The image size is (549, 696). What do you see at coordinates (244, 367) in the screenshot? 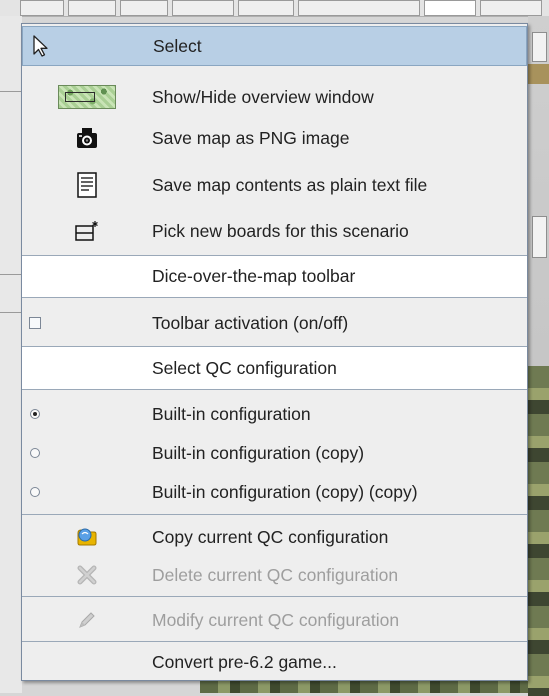
I see `section-header-label: Select QC configuration` at bounding box center [244, 367].